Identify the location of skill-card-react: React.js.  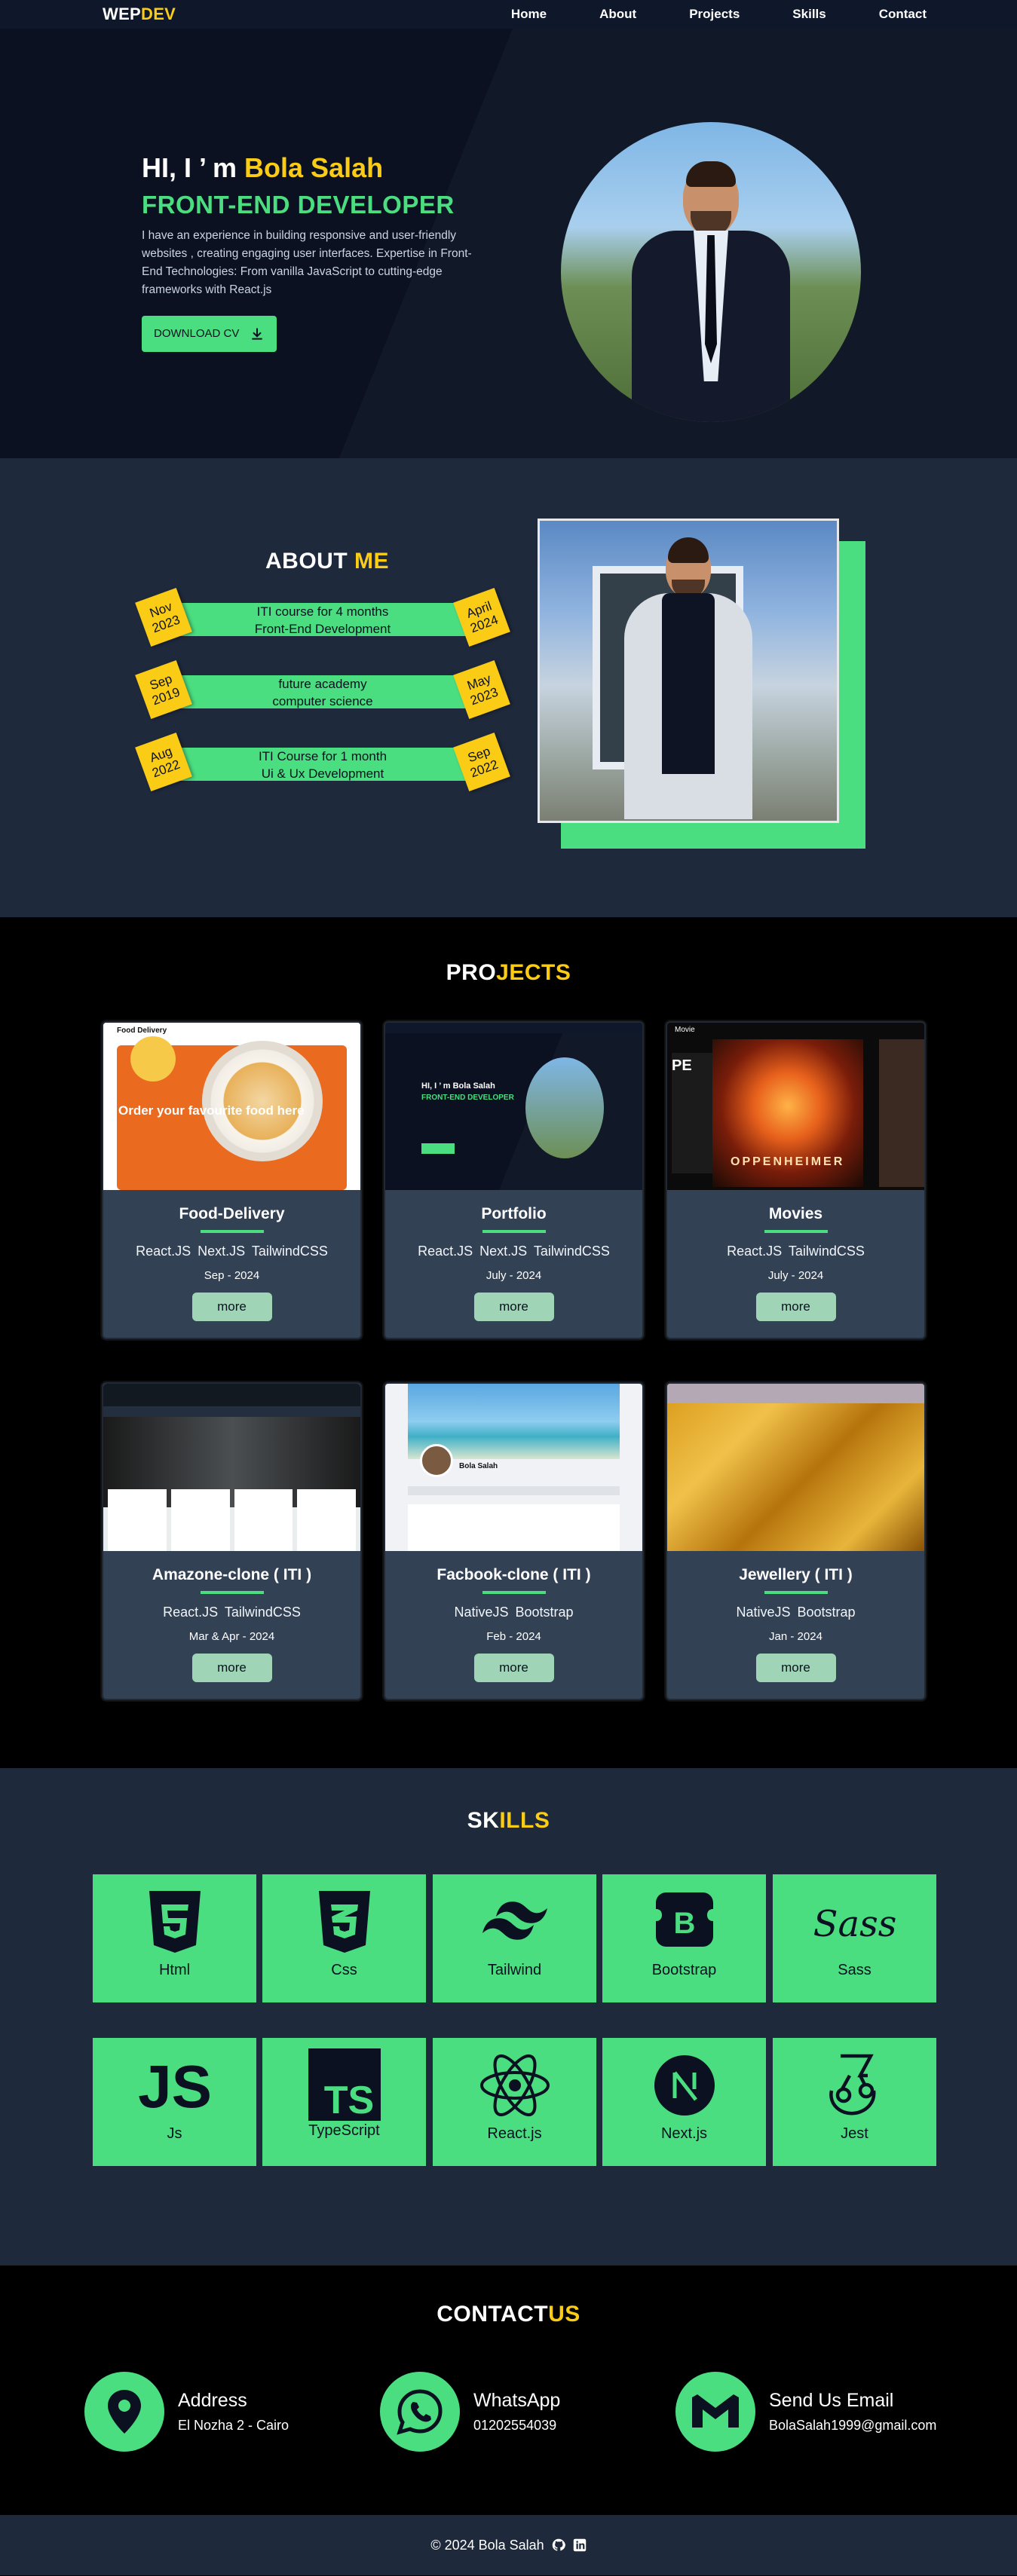
(514, 2102).